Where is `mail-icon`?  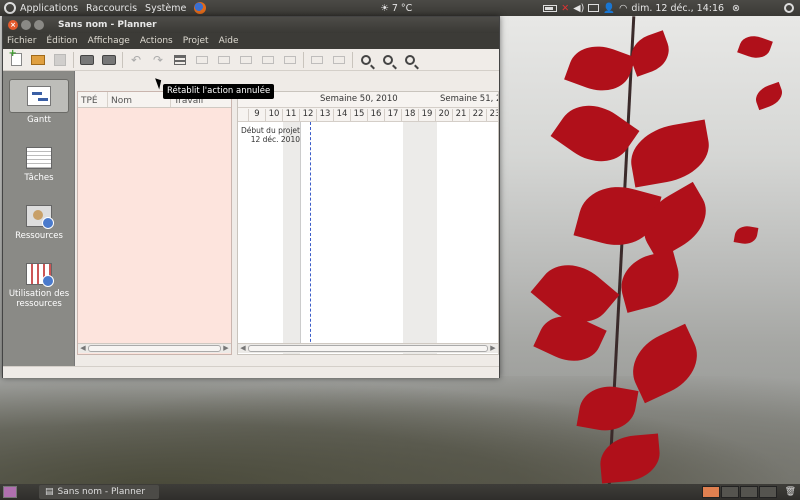 mail-icon is located at coordinates (594, 8).